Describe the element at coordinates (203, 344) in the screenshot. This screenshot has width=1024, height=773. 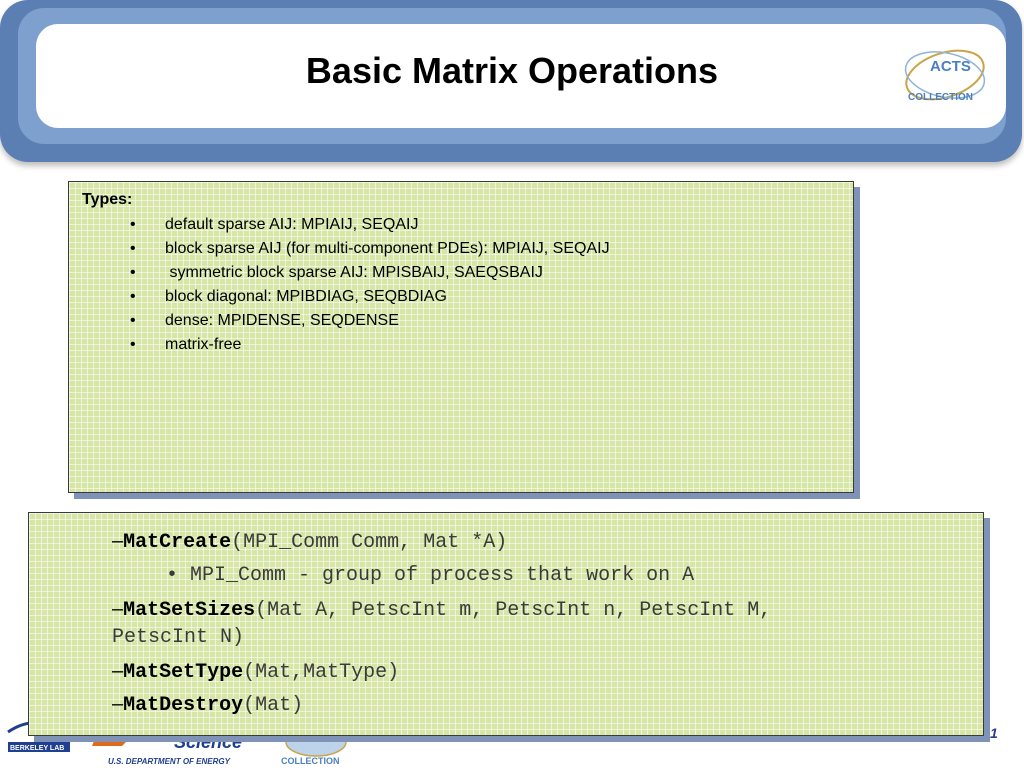
I see `list-item-text: matrix-free` at that location.